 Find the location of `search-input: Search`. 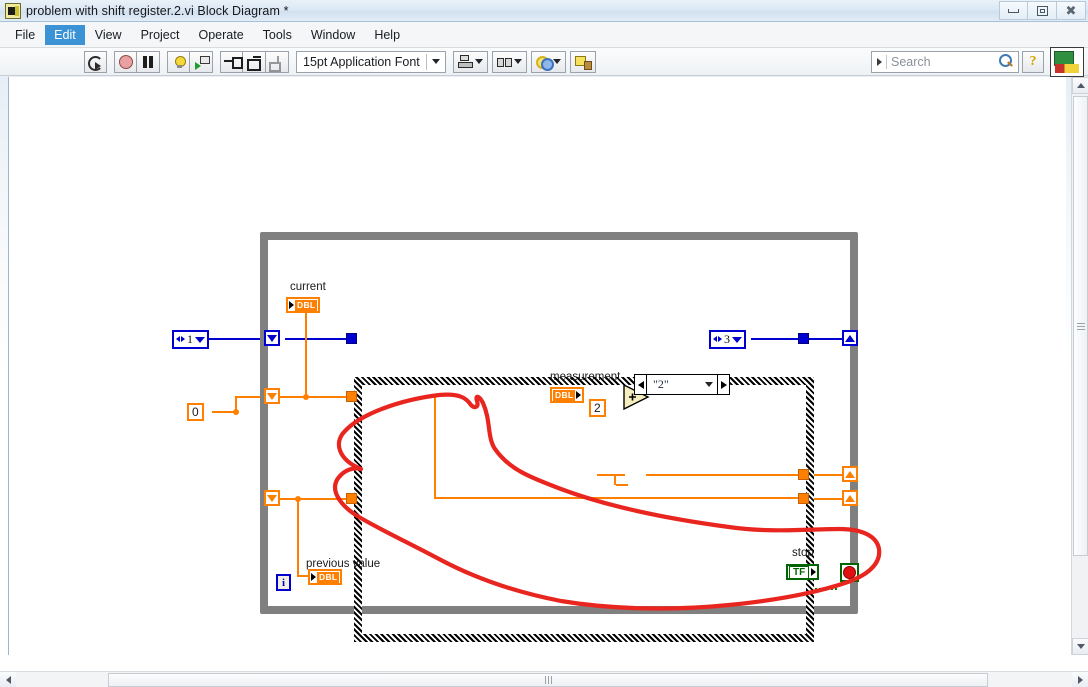

search-input: Search is located at coordinates (944, 62).